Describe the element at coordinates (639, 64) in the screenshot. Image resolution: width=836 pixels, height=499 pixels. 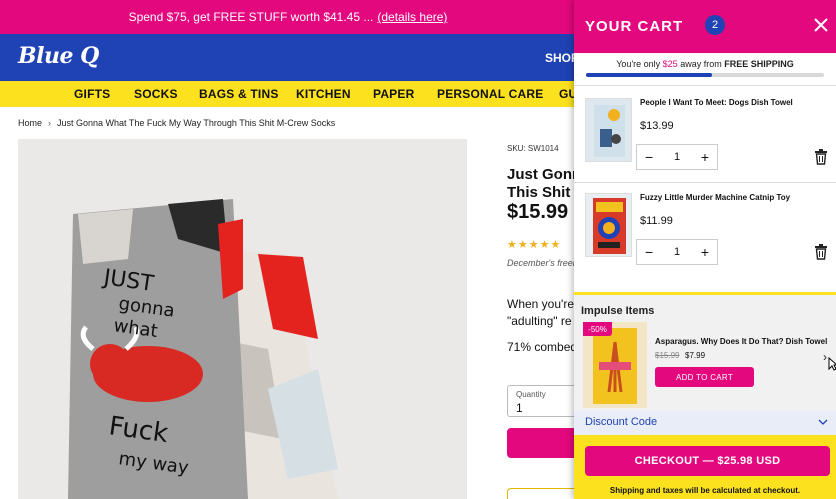
I see `shipping-prefix: You're only` at that location.